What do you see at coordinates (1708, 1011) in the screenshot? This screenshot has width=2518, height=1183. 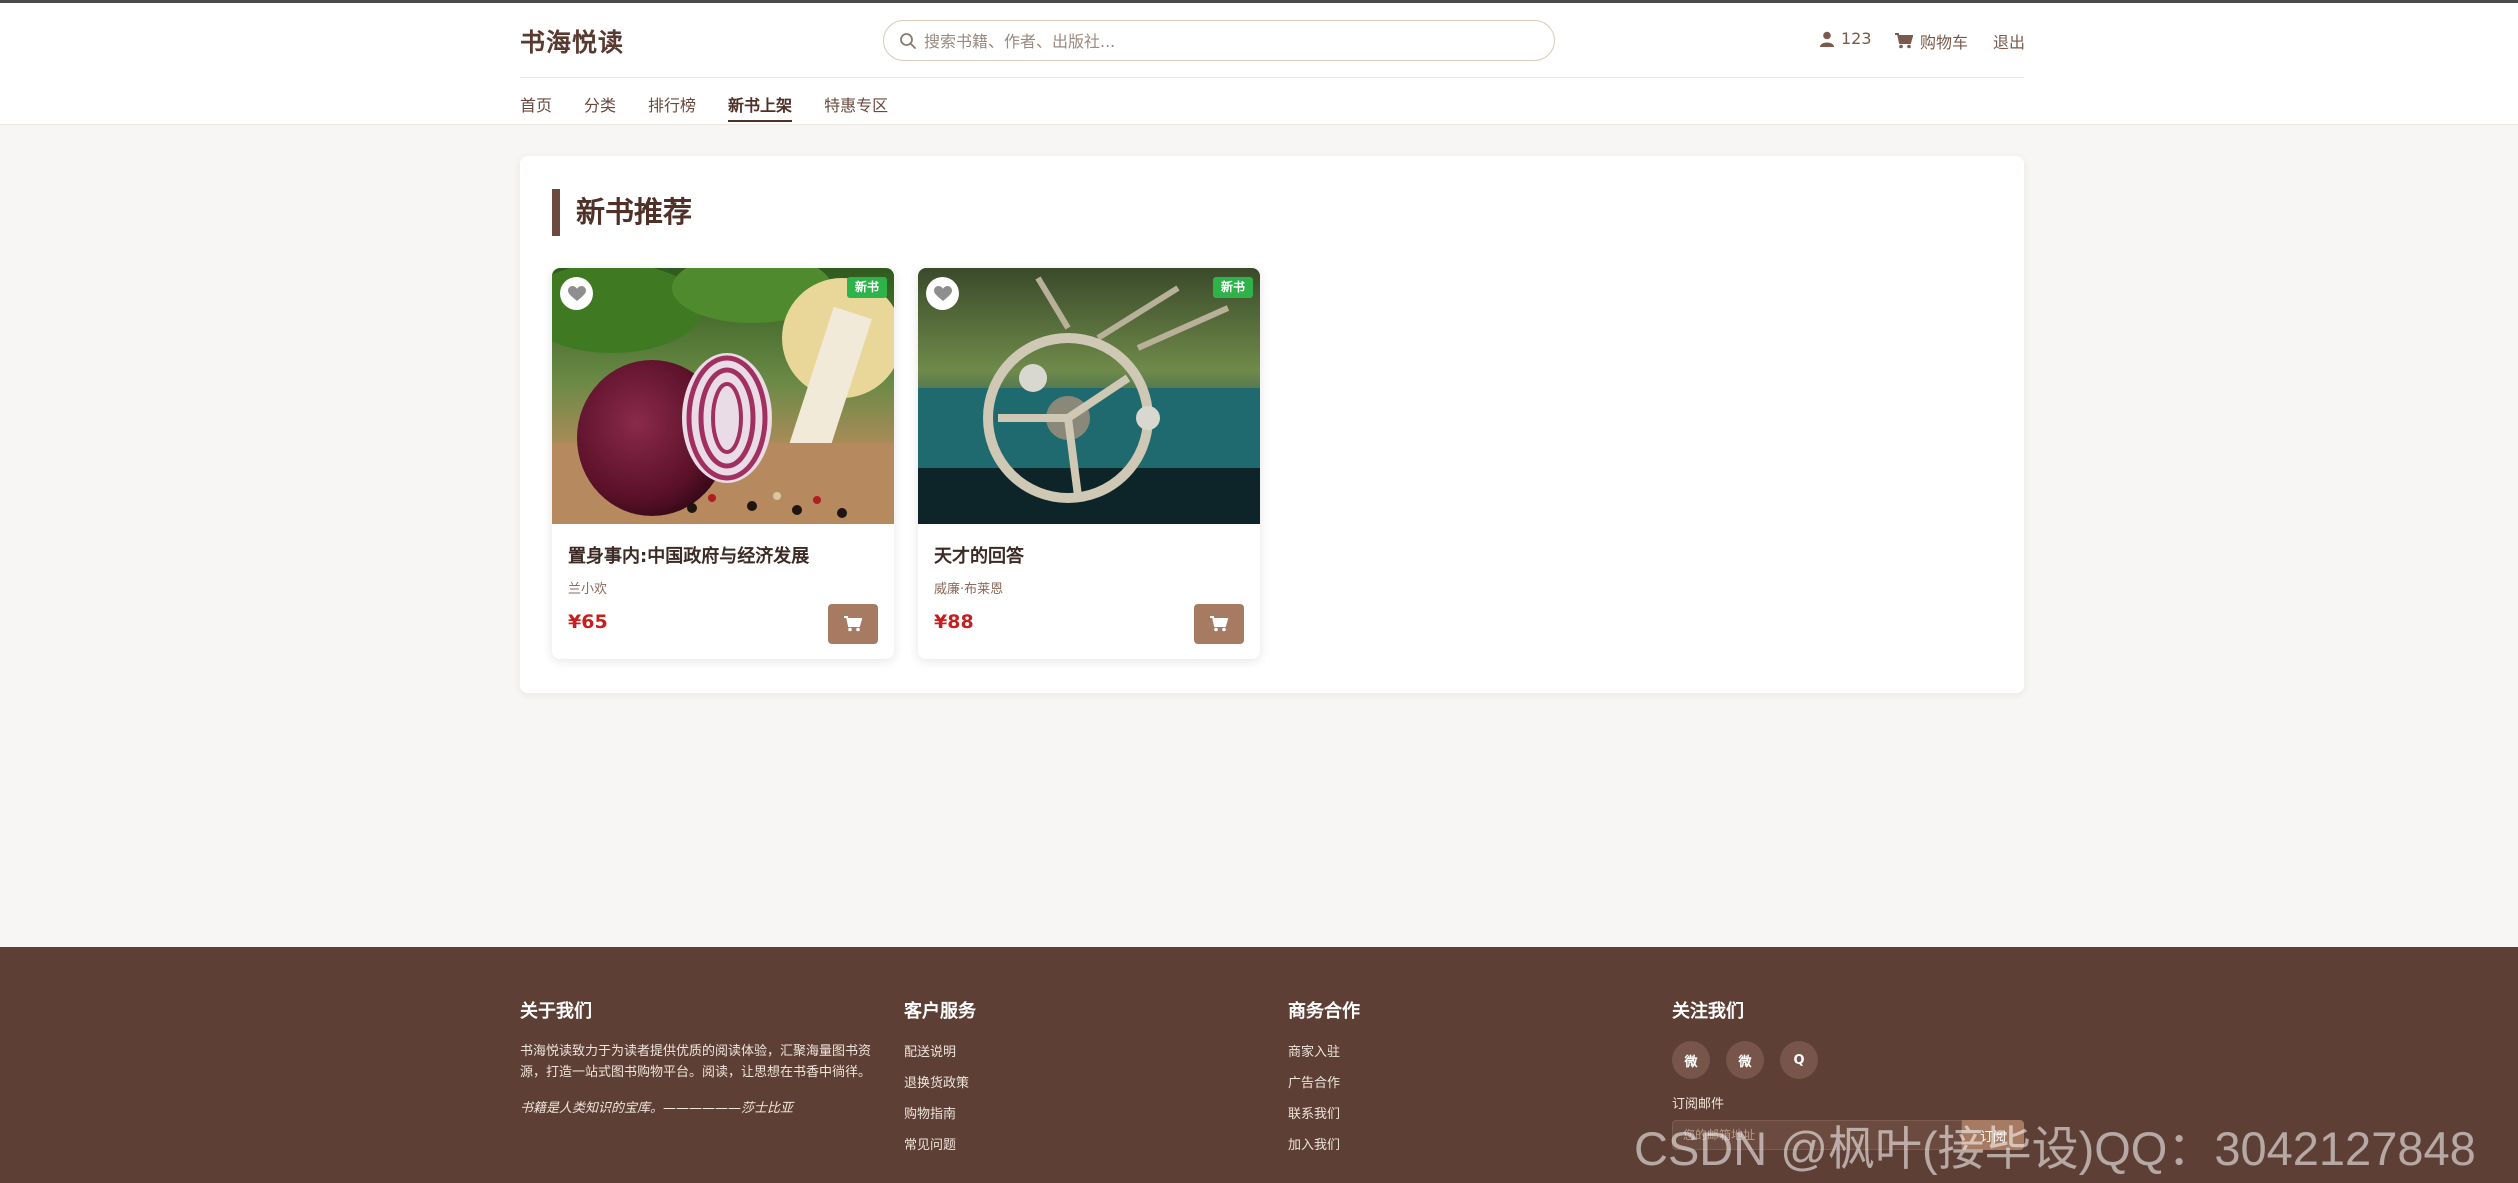 I see `footer-heading: 关注我们` at bounding box center [1708, 1011].